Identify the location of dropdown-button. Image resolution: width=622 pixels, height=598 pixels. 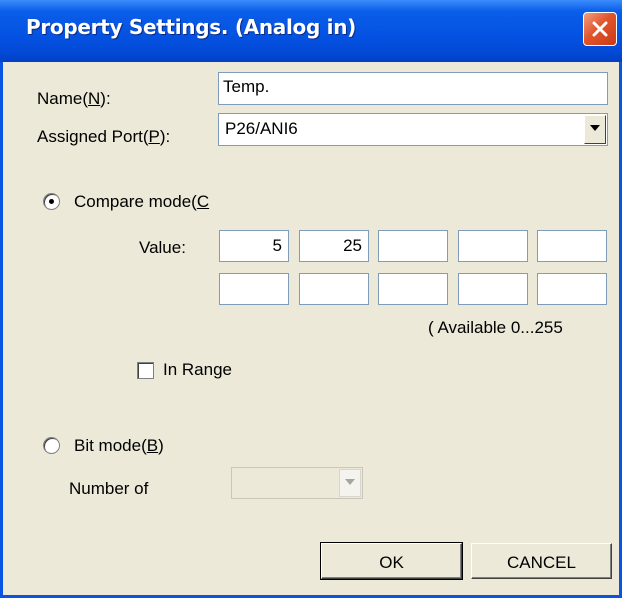
(595, 129).